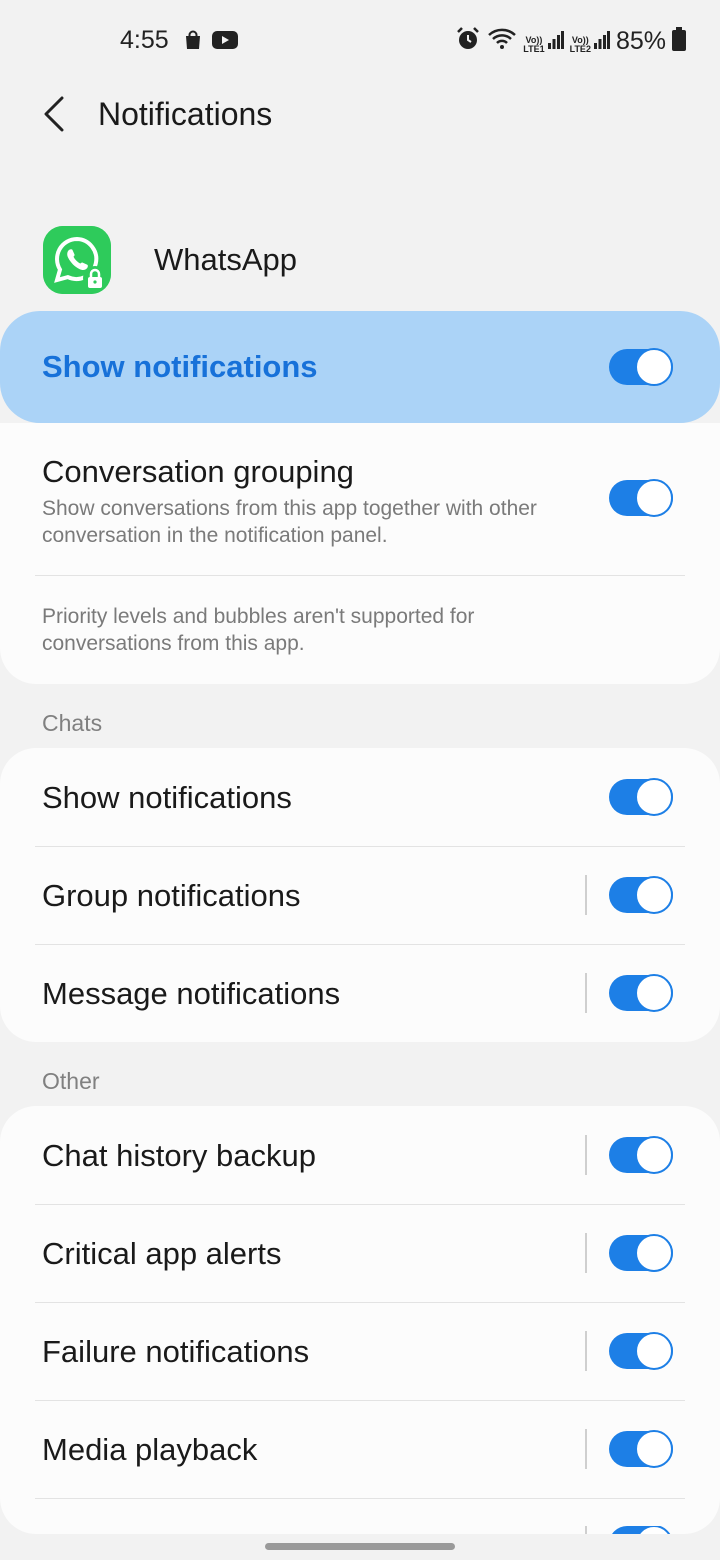  Describe the element at coordinates (198, 471) in the screenshot. I see `conversation-grouping-title: Conversation grouping` at that location.